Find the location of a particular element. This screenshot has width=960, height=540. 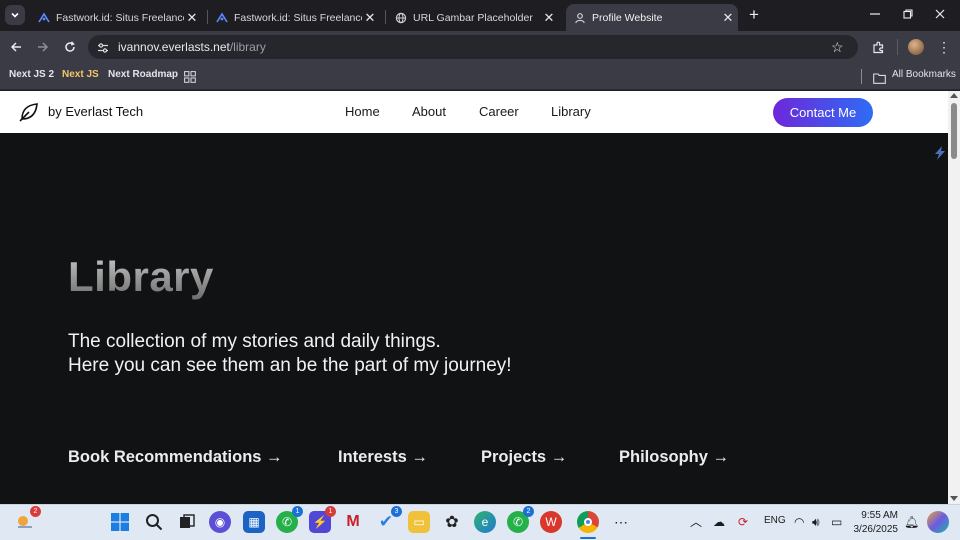

wps-office-icon: W is located at coordinates (551, 522).